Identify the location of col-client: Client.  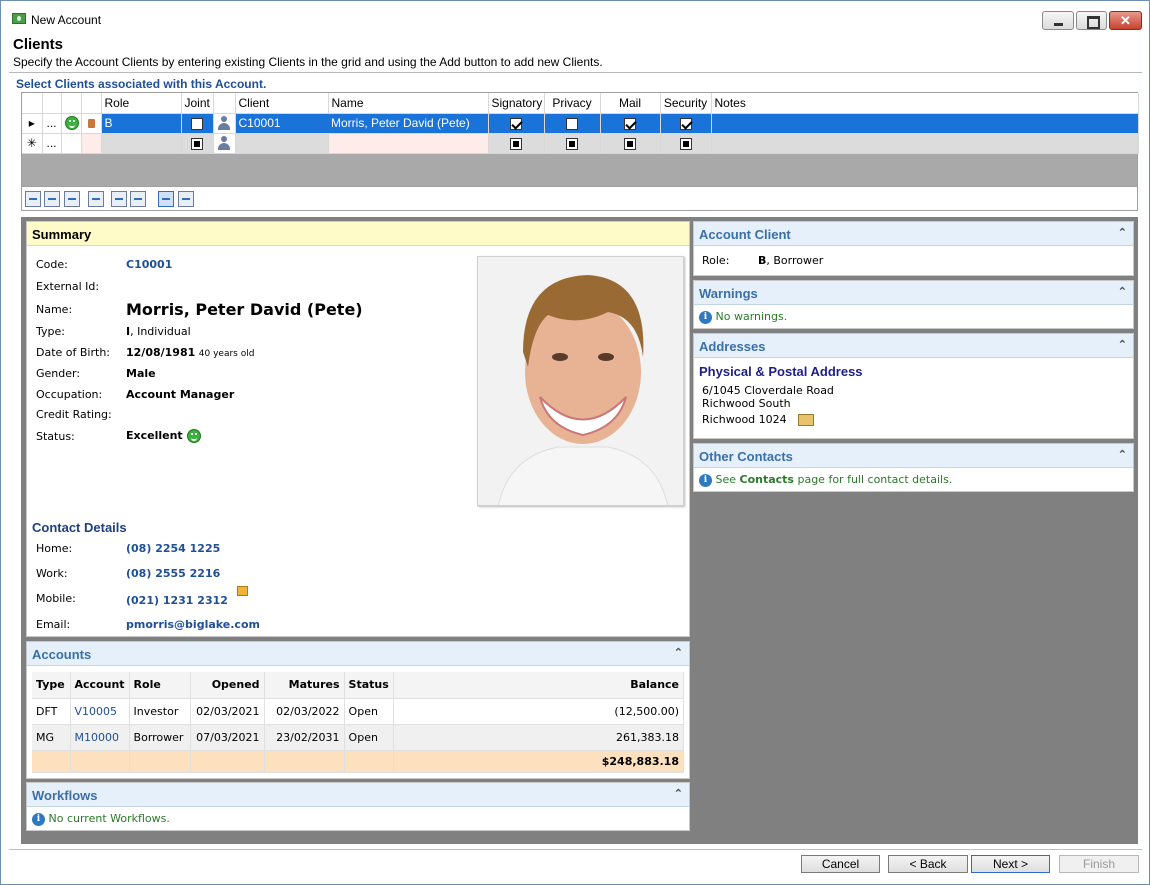
(282, 103).